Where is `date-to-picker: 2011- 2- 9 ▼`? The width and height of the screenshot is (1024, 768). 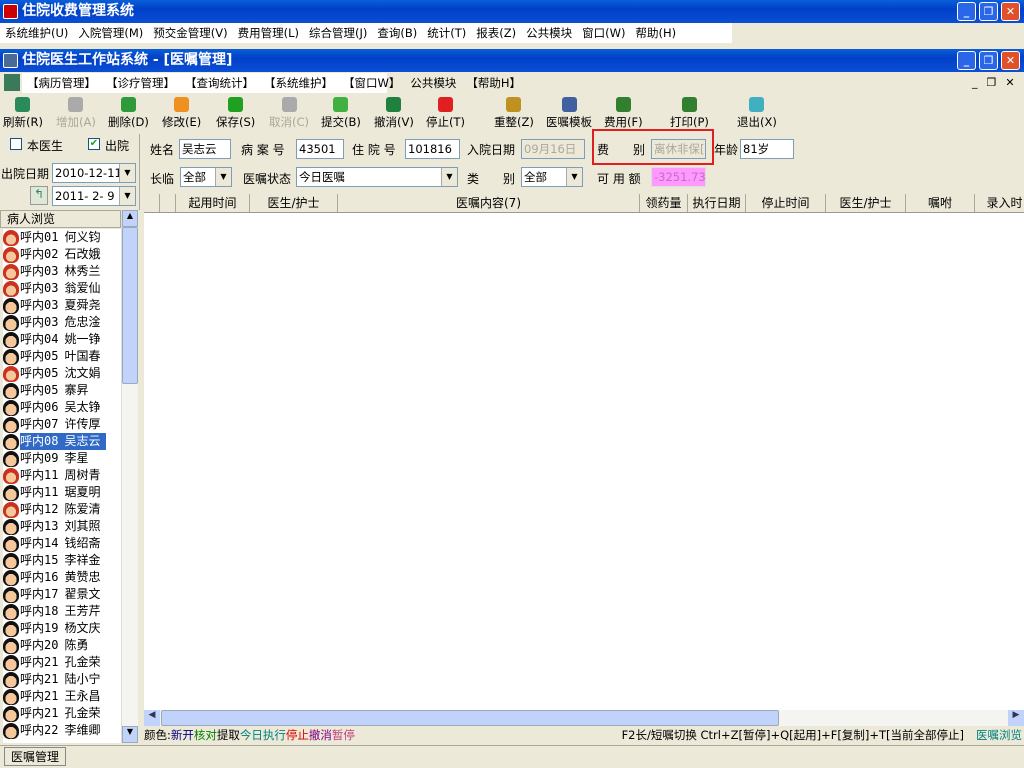 date-to-picker: 2011- 2- 9 ▼ is located at coordinates (94, 196).